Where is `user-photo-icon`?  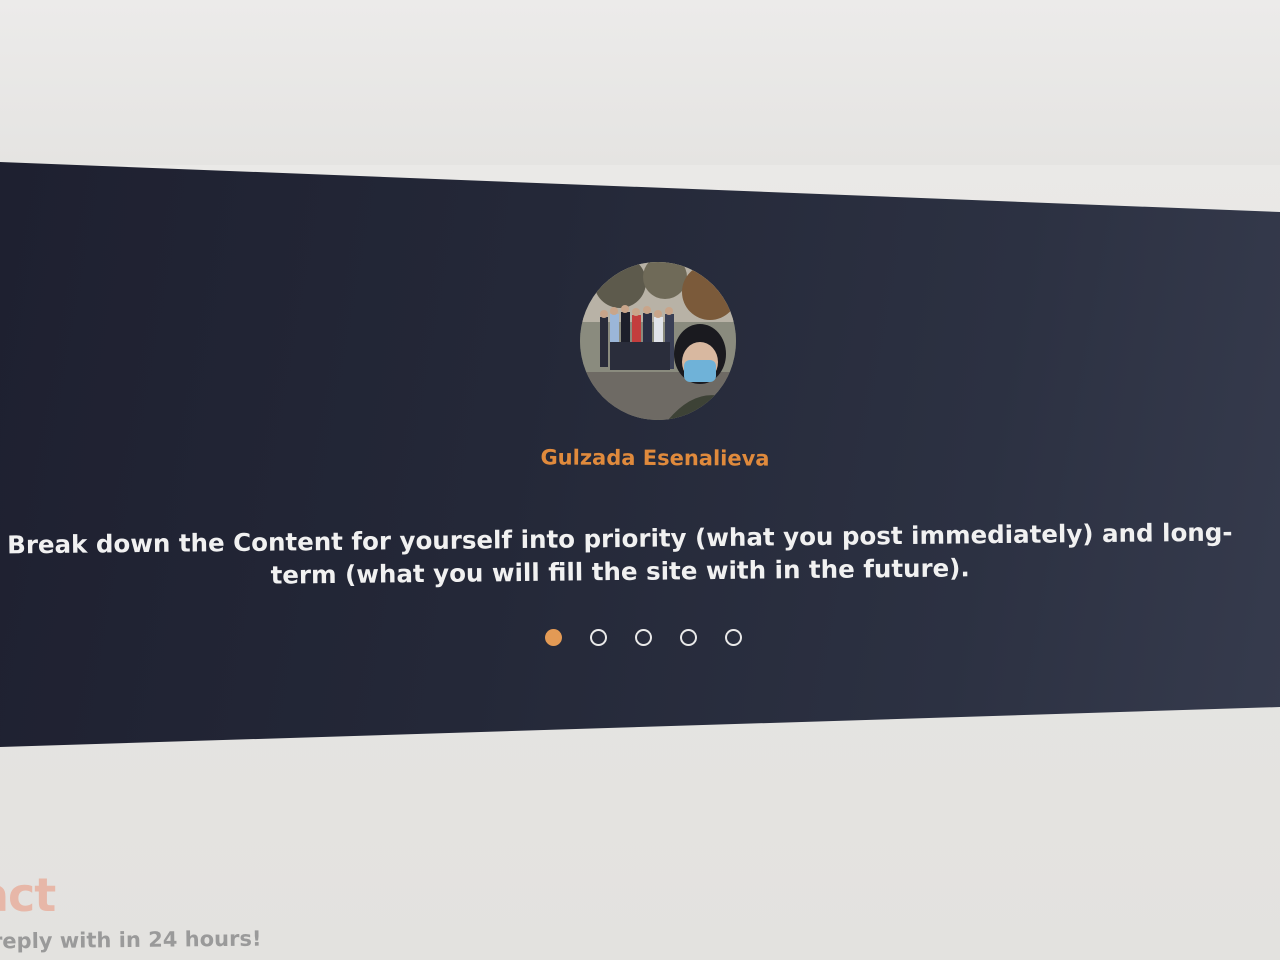 user-photo-icon is located at coordinates (658, 341).